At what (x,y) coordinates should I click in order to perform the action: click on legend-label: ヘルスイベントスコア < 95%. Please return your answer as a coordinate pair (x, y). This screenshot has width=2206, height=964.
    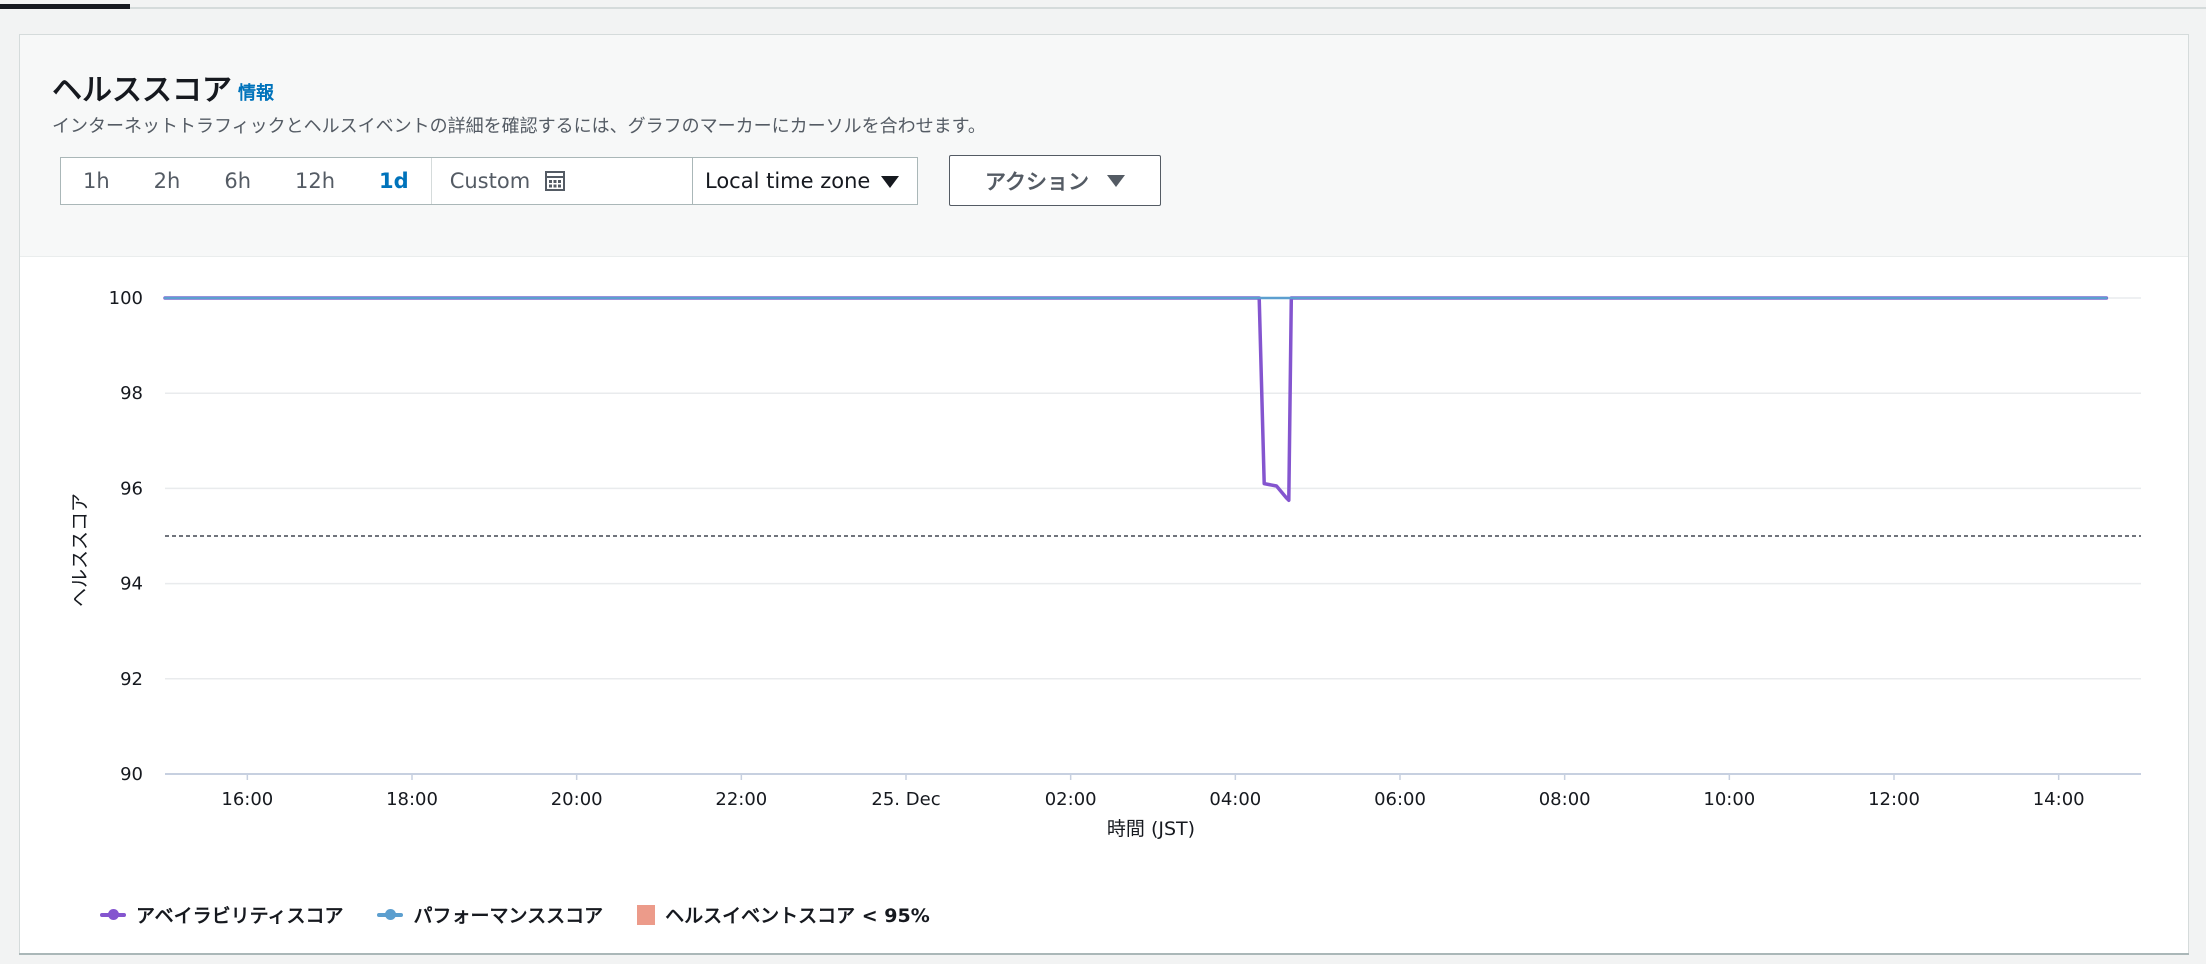
    Looking at the image, I should click on (797, 916).